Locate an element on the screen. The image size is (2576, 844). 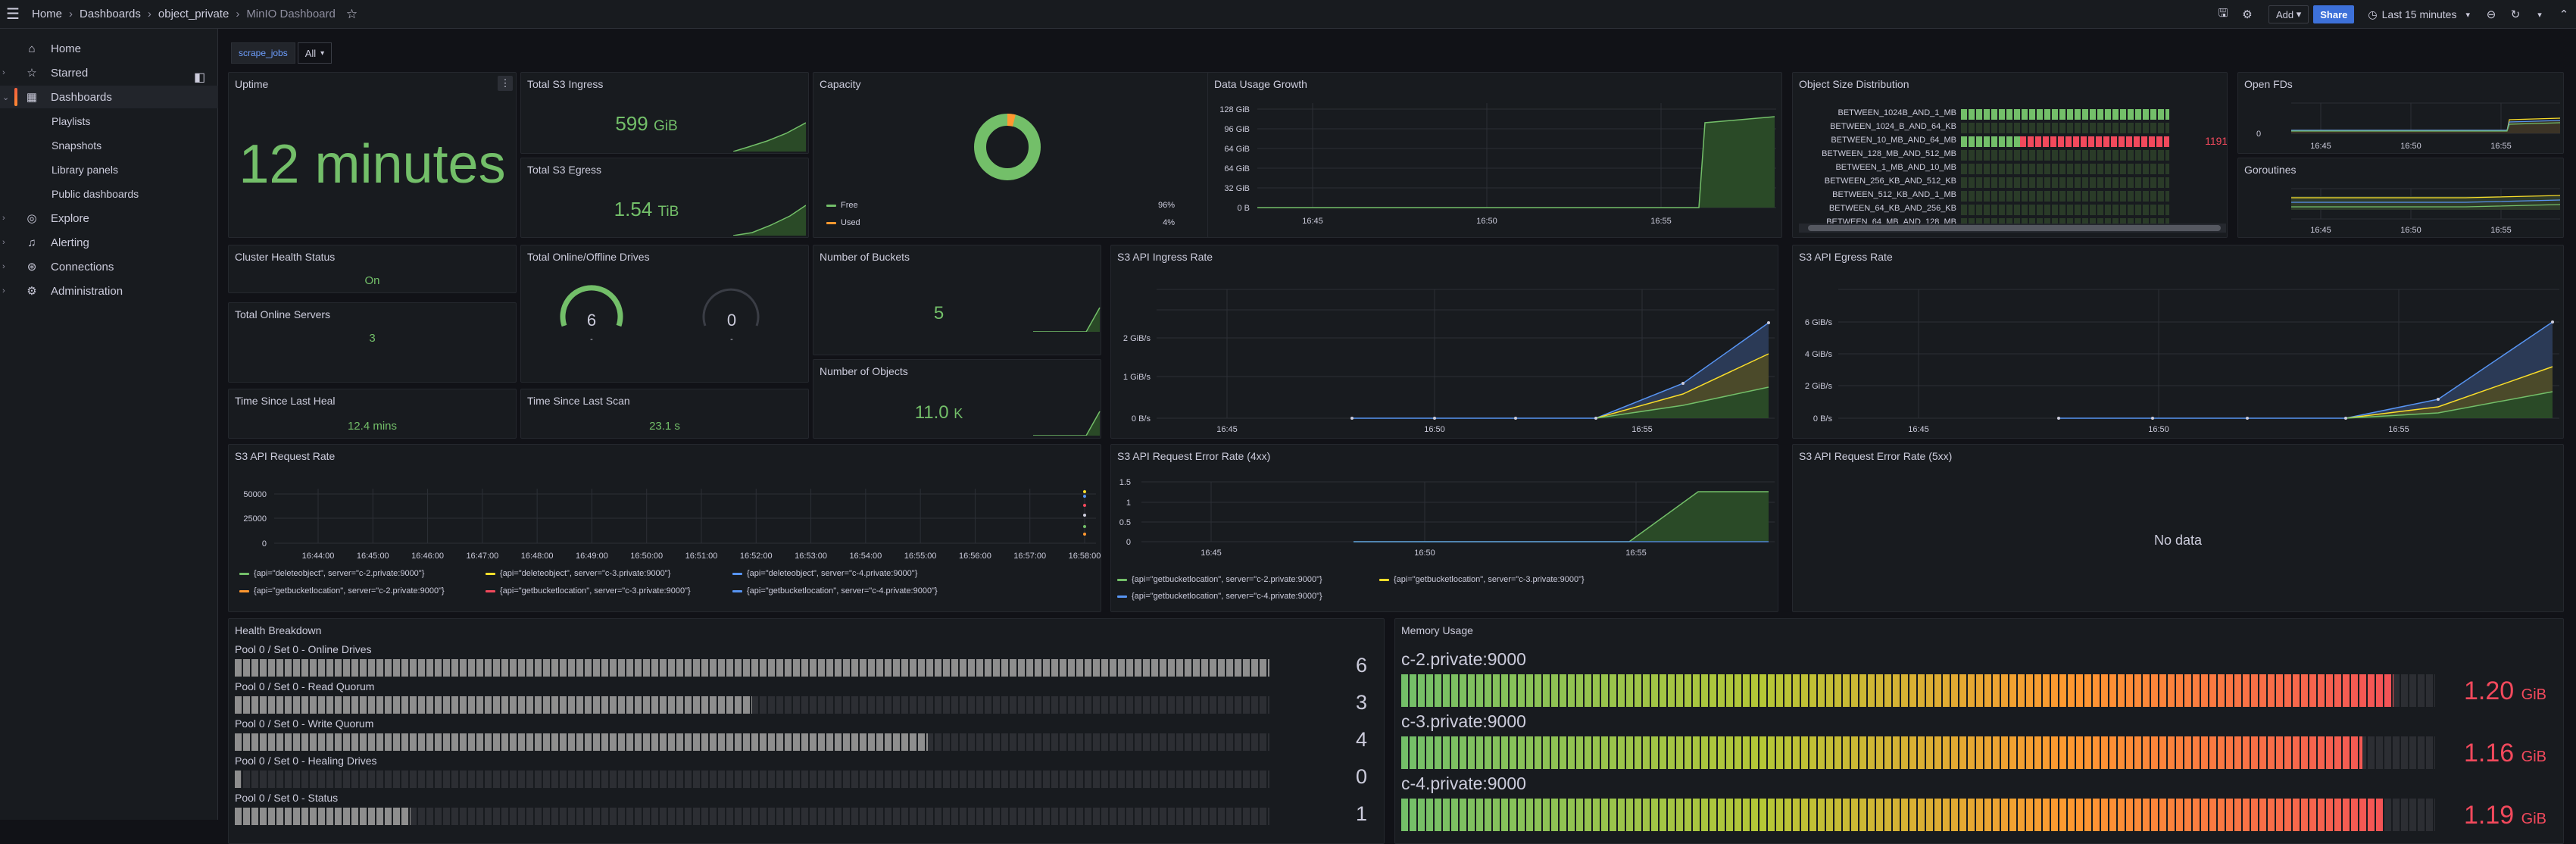
uptime-value: 12 minutes is located at coordinates (373, 164).